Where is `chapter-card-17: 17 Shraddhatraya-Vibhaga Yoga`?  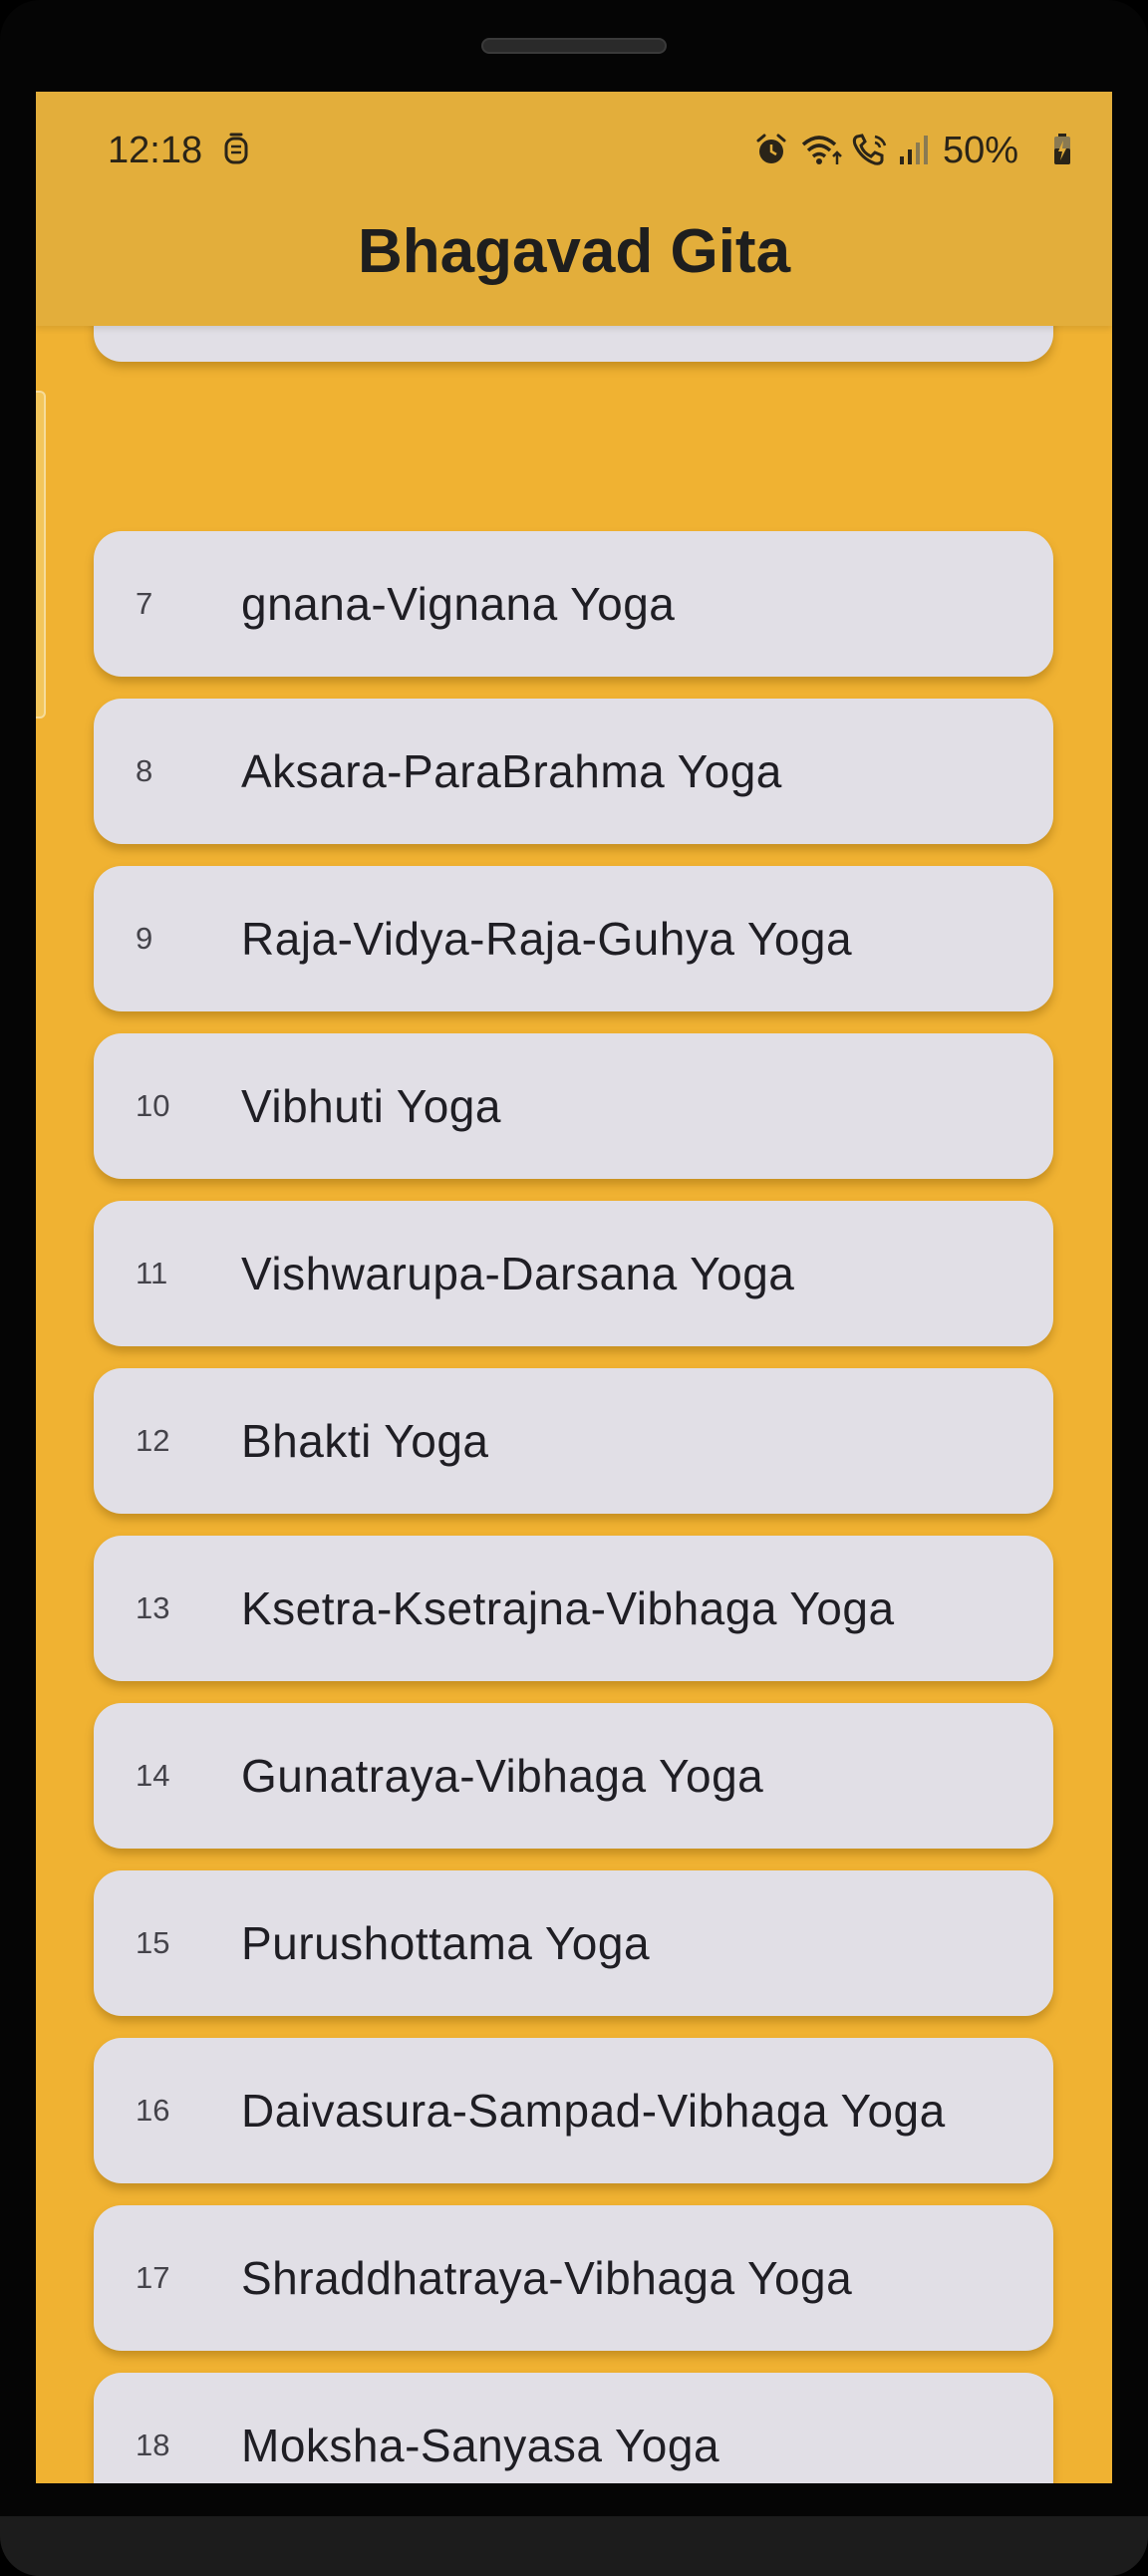
chapter-card-17: 17 Shraddhatraya-Vibhaga Yoga is located at coordinates (573, 2278).